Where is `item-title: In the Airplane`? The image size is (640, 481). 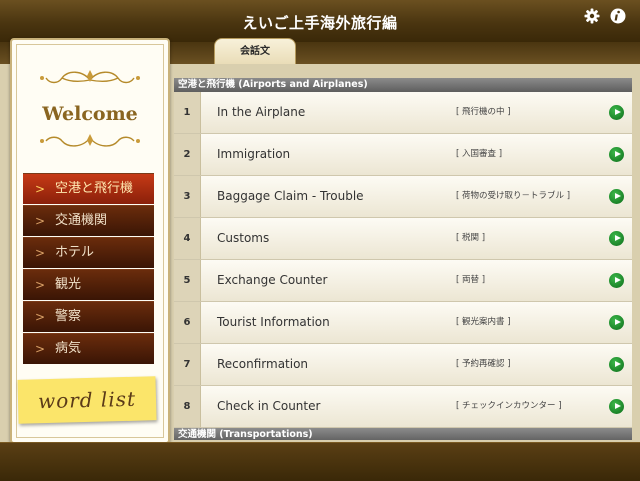
item-title: In the Airplane is located at coordinates (261, 112).